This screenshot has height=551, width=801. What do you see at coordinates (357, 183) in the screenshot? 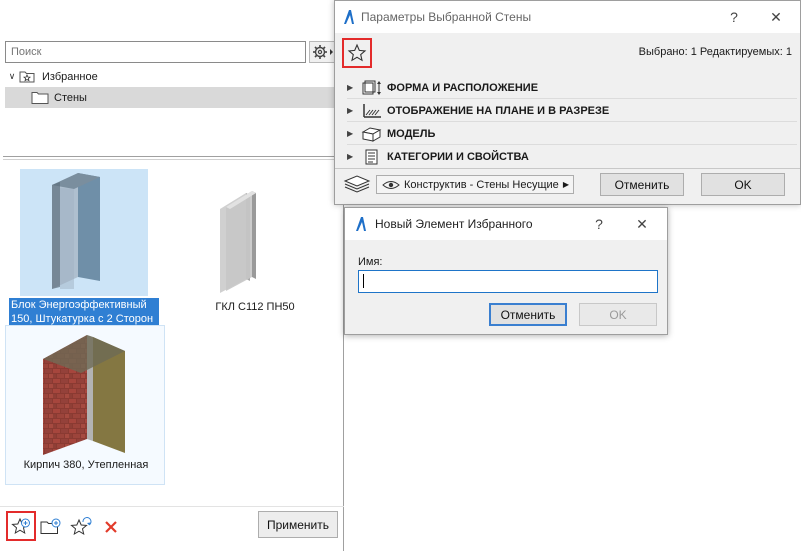
I see `layer-icon` at bounding box center [357, 183].